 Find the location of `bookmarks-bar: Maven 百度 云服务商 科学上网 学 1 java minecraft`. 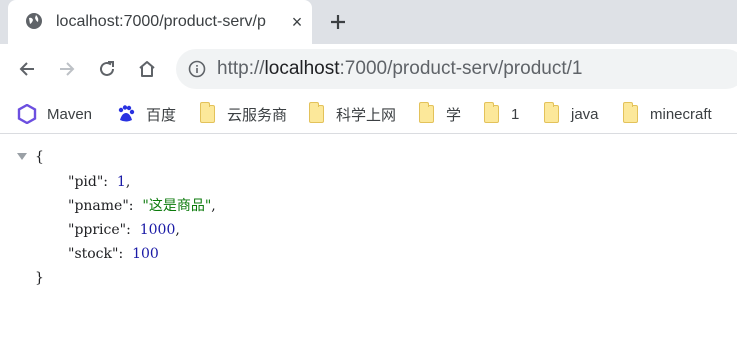

bookmarks-bar: Maven 百度 云服务商 科学上网 学 1 java minecraft is located at coordinates (368, 114).